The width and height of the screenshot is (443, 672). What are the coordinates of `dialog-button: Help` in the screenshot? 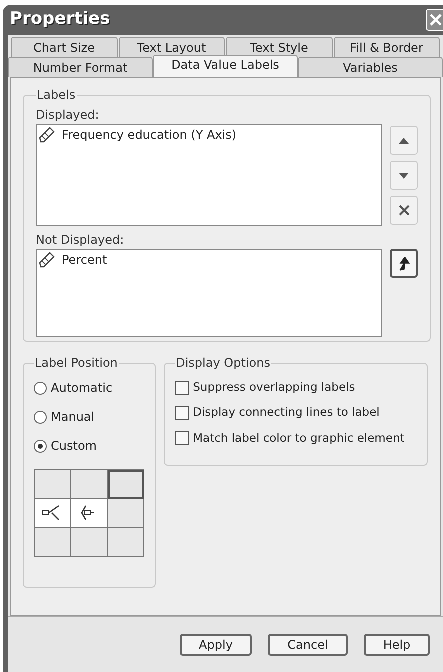 It's located at (397, 645).